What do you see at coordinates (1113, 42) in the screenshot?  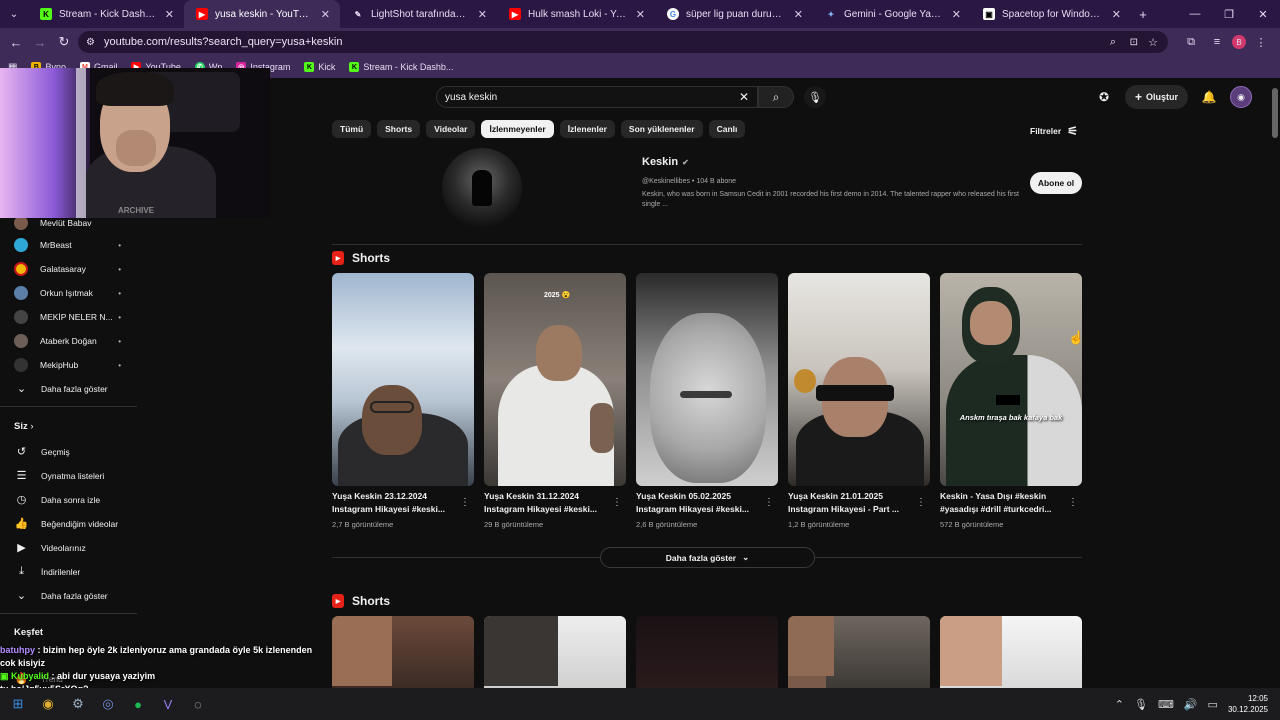 I see `zoom-icon: ⌕` at bounding box center [1113, 42].